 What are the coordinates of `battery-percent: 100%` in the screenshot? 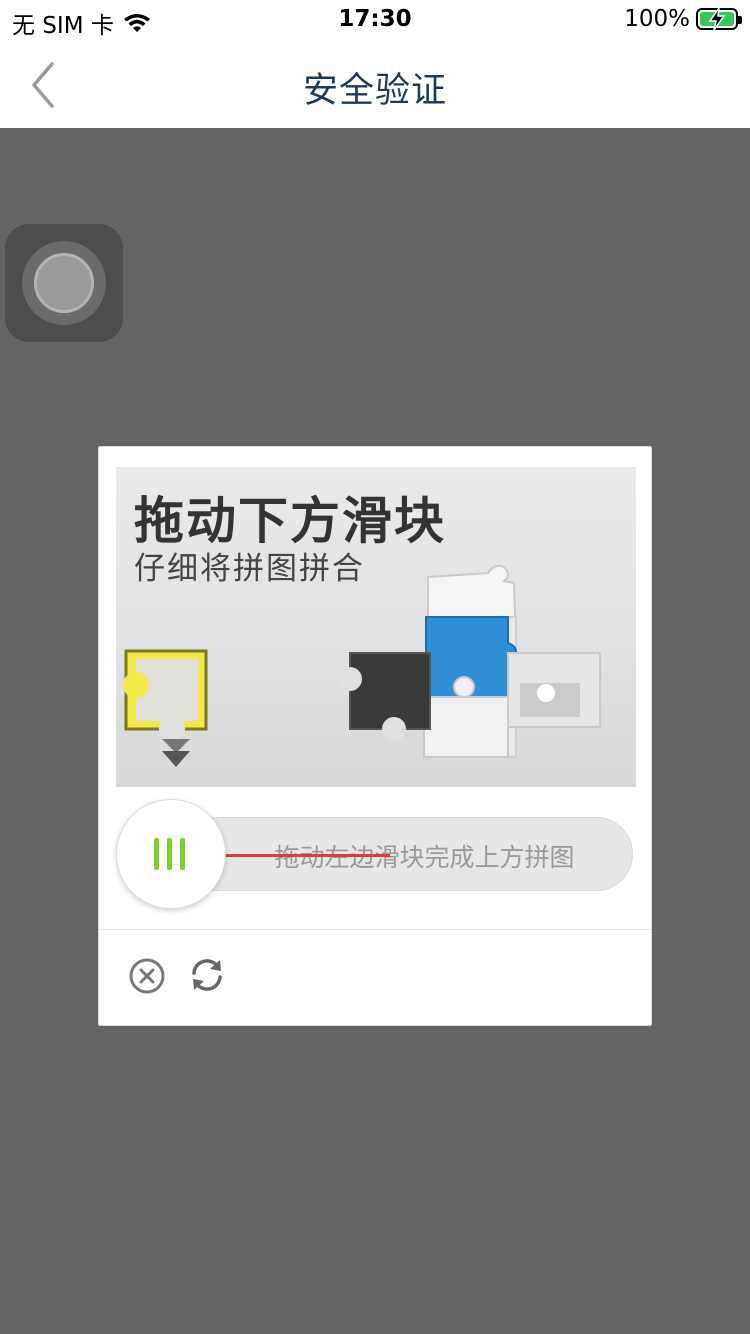 It's located at (657, 19).